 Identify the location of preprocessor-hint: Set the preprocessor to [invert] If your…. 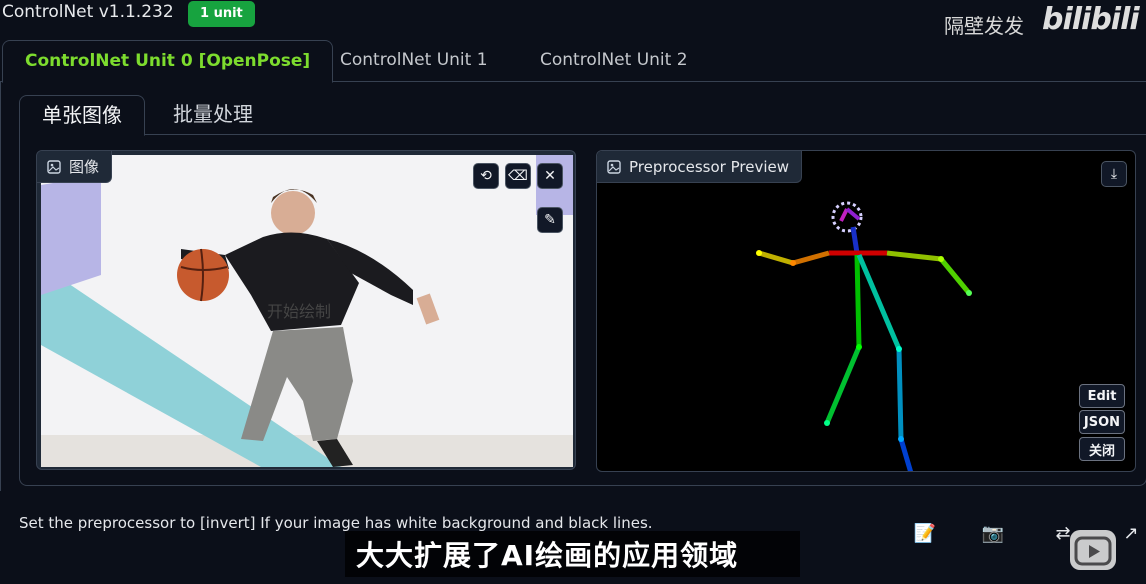
(336, 523).